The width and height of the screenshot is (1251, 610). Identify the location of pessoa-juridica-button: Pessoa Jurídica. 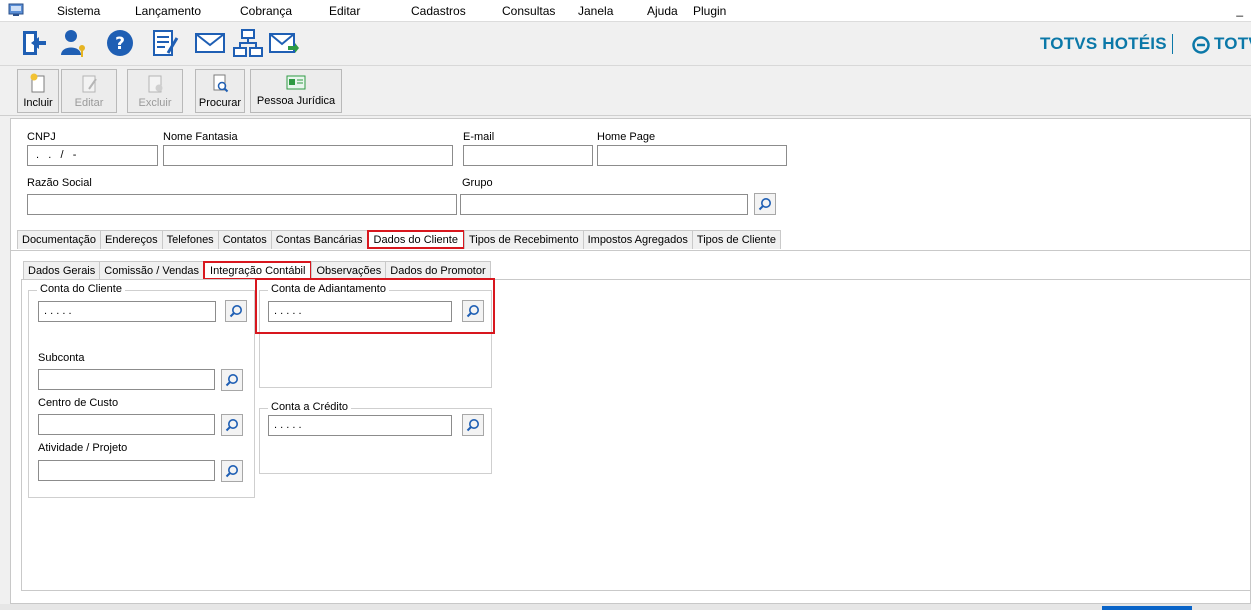
(296, 91).